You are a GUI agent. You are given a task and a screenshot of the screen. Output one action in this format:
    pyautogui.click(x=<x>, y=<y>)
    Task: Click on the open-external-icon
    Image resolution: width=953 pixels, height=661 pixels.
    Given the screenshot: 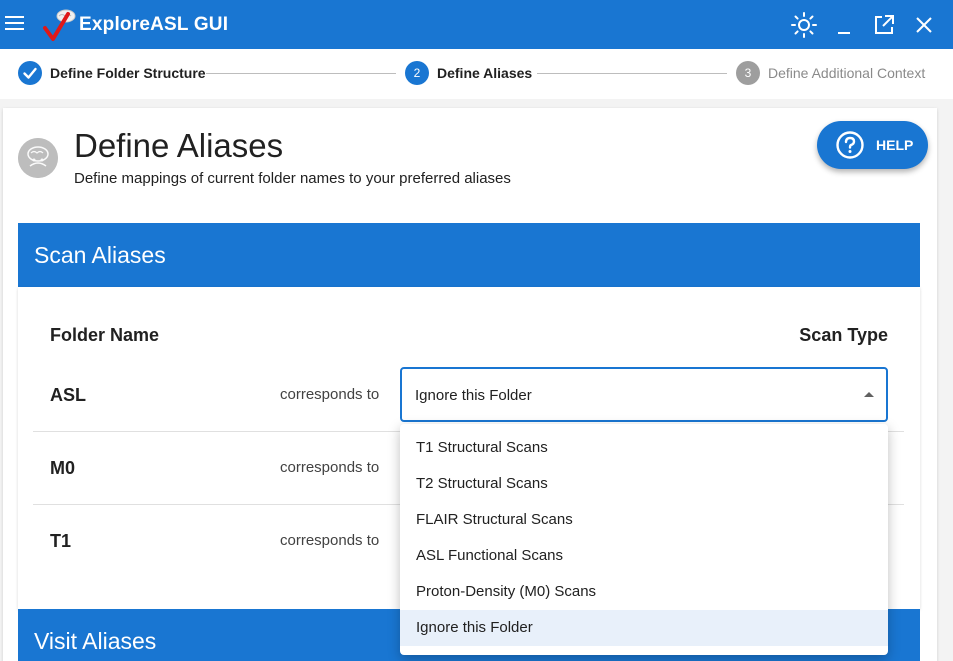 What is the action you would take?
    pyautogui.click(x=884, y=25)
    